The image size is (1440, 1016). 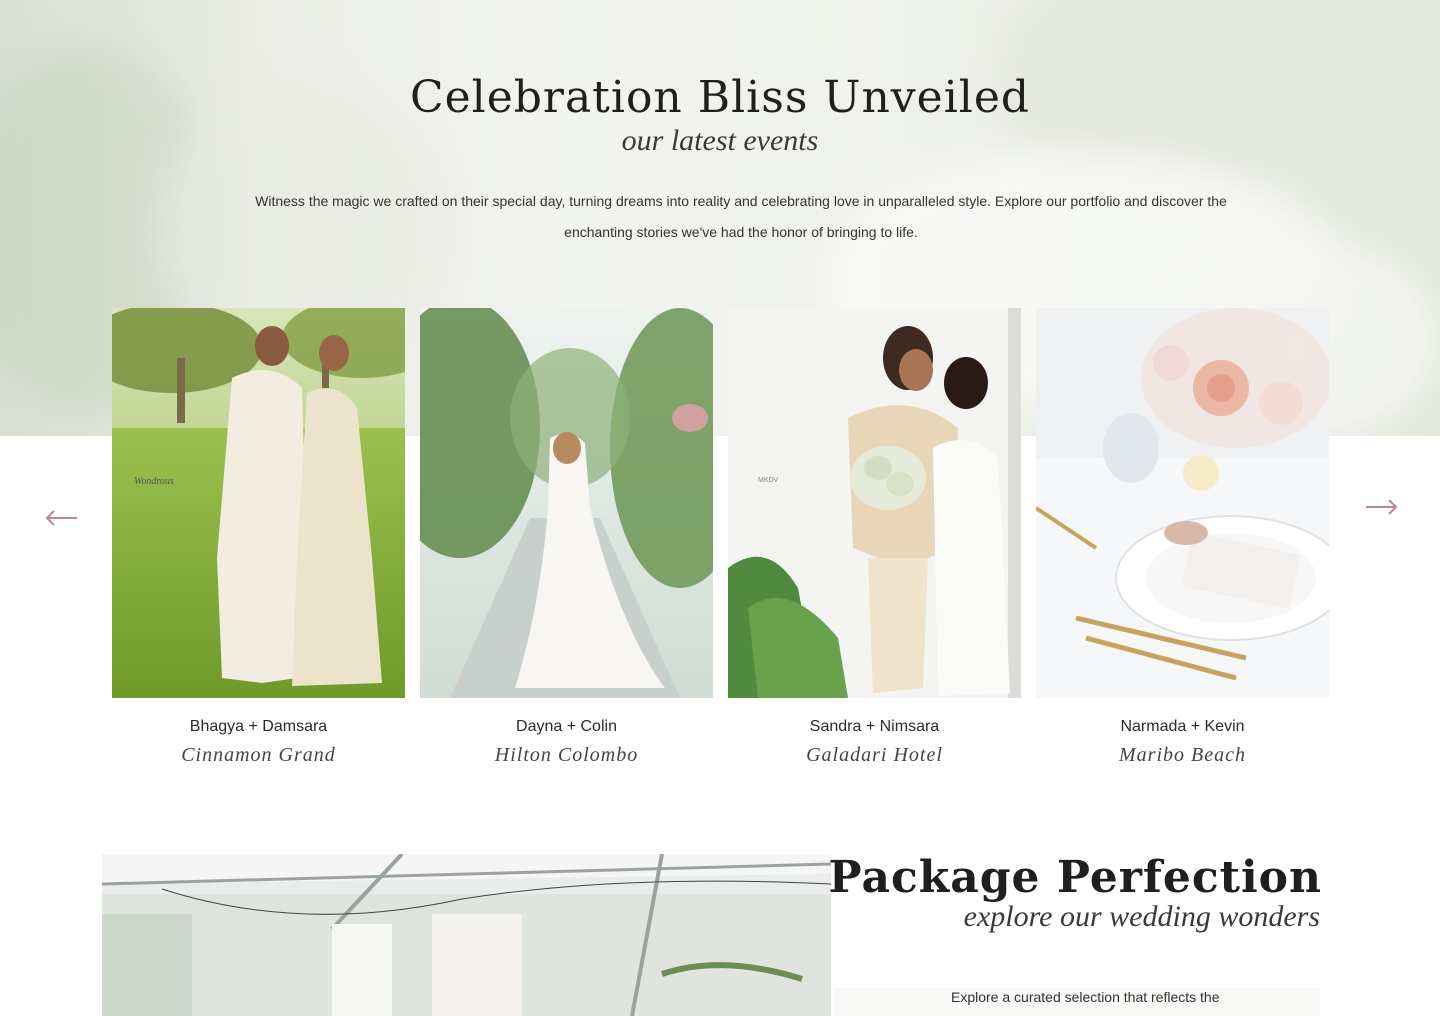 I want to click on event-photo: Wondrous, so click(x=258, y=503).